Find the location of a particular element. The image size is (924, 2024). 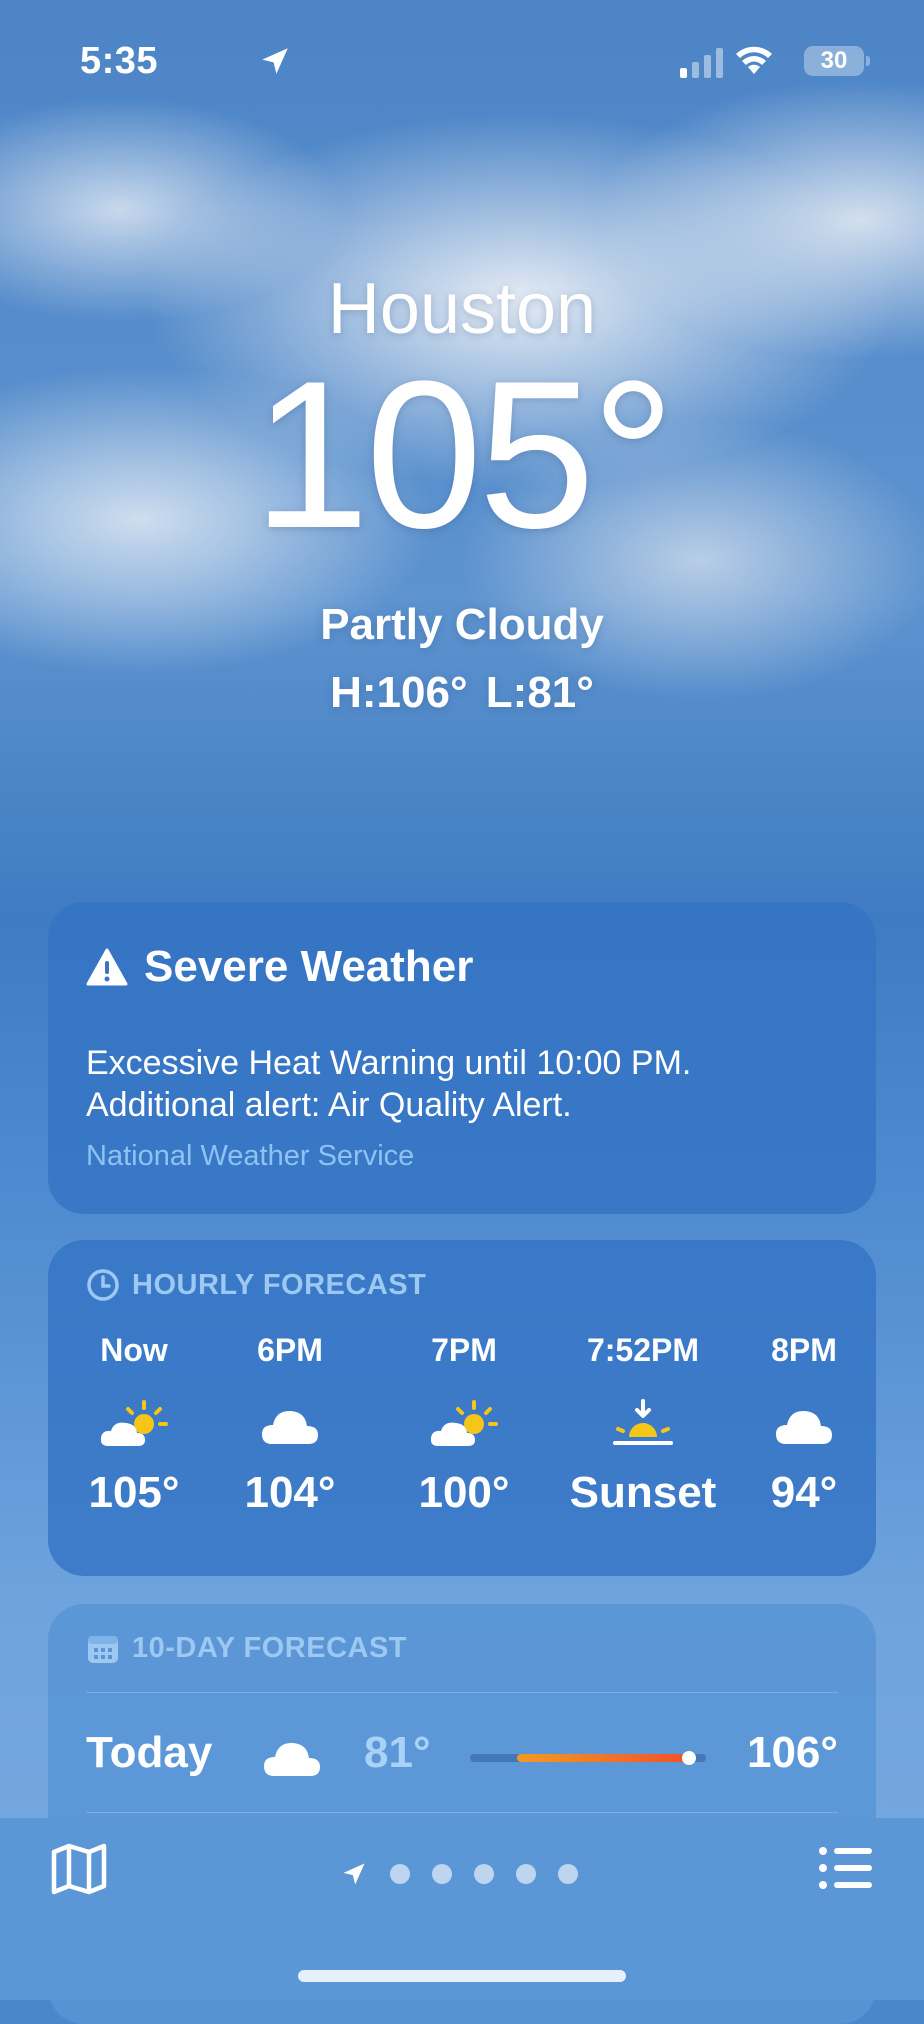

ten-day-forecast-header: 10-DAY FORECAST is located at coordinates (246, 1648).